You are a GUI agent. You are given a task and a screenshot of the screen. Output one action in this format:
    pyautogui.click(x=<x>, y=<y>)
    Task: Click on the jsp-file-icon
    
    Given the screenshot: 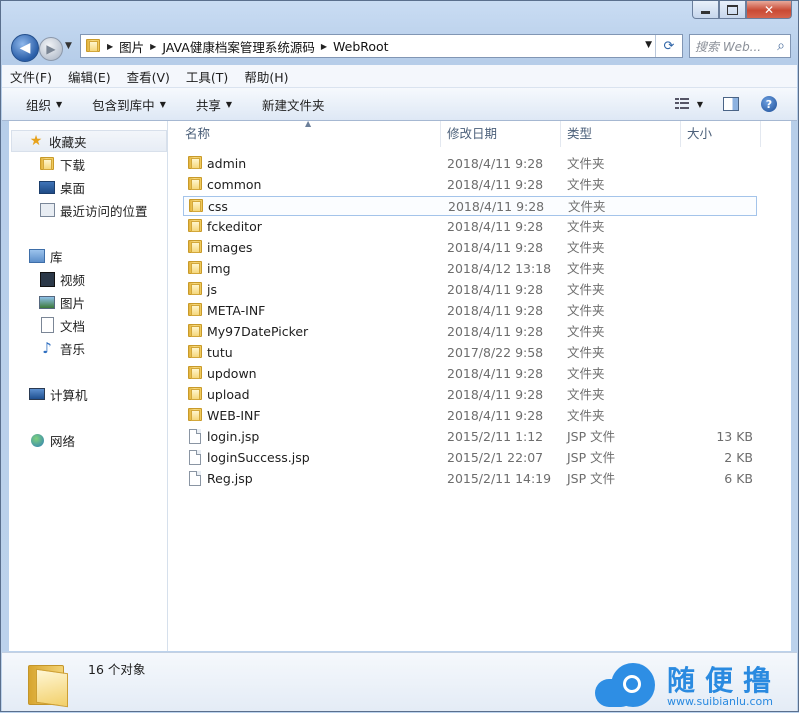 What is the action you would take?
    pyautogui.click(x=195, y=437)
    